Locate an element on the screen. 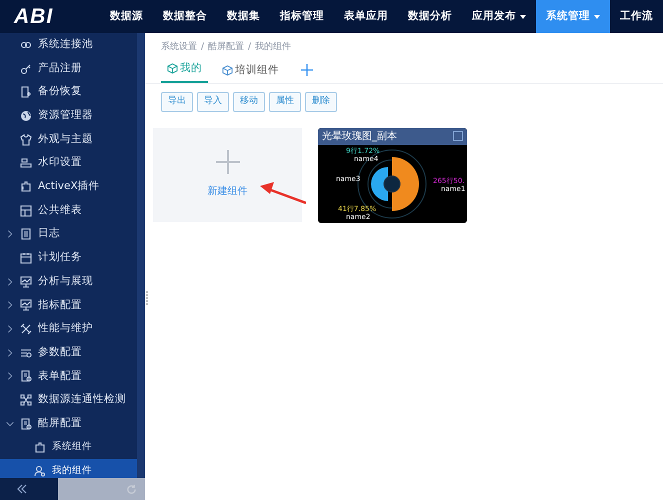 The width and height of the screenshot is (663, 500). toolbar-button: 导入 is located at coordinates (213, 102).